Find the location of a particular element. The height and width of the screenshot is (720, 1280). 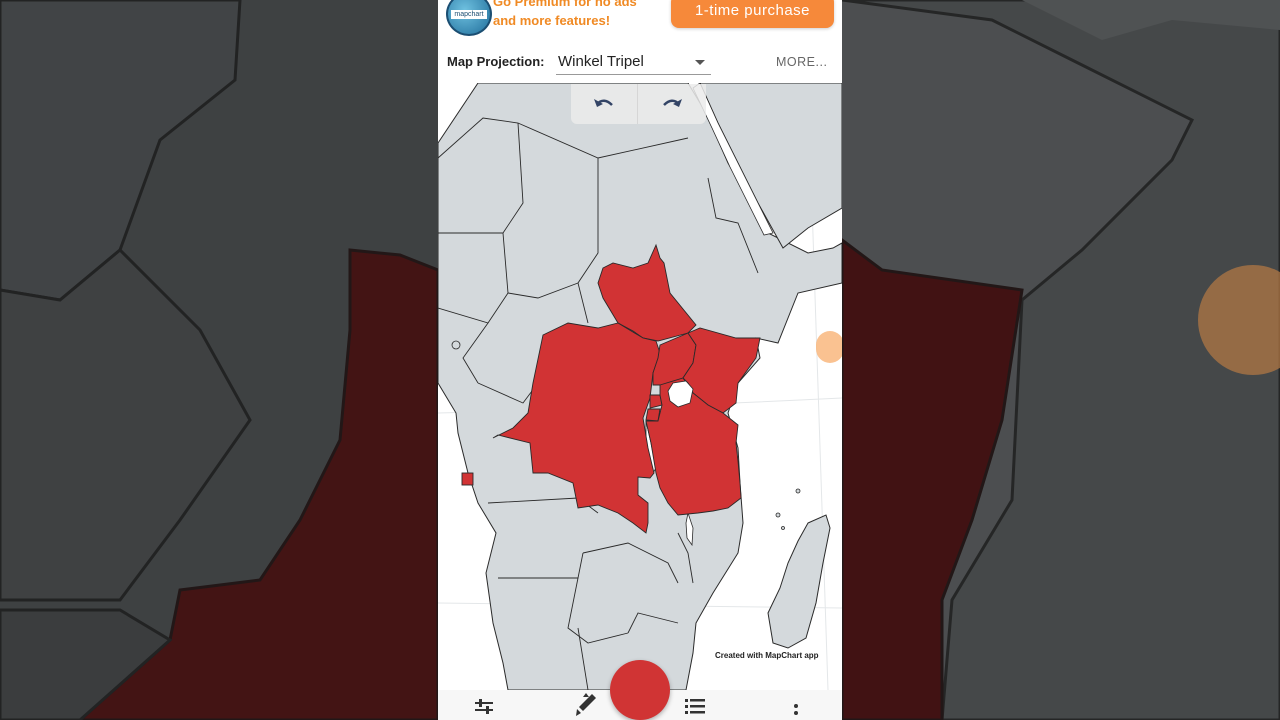

undo-button is located at coordinates (604, 104).